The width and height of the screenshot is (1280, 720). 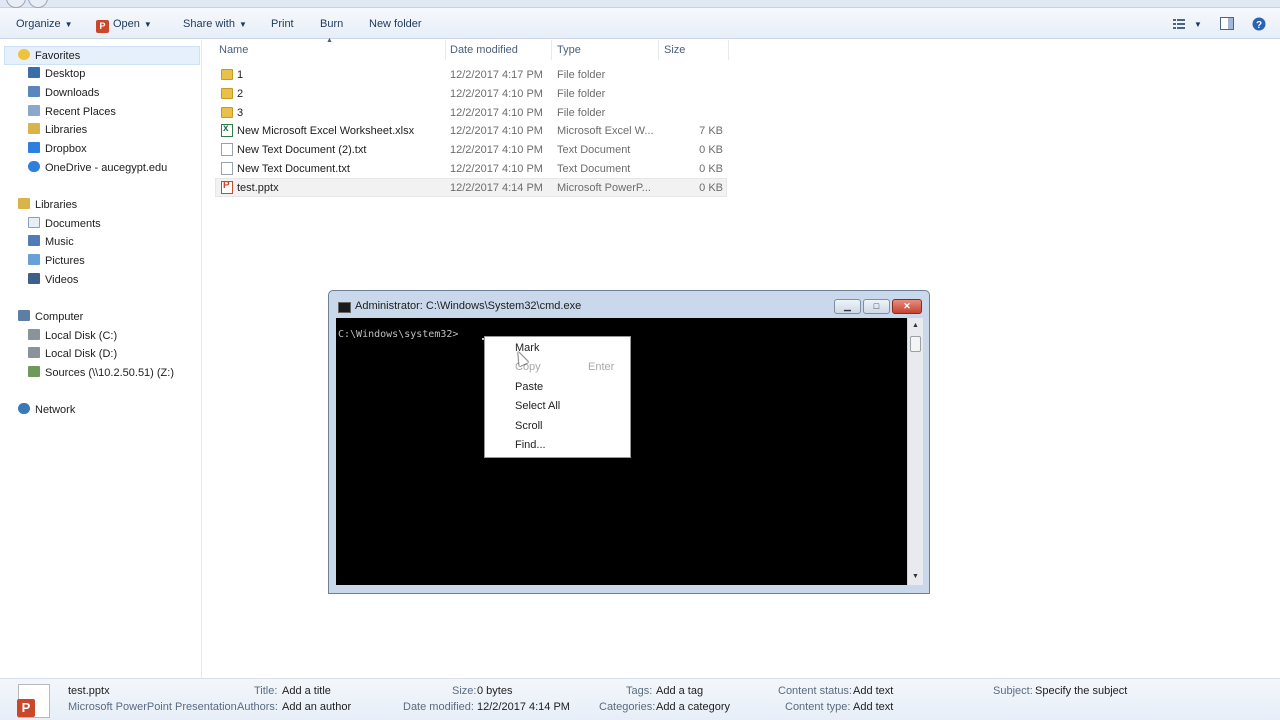 I want to click on subject-field: Specify the subject, so click(x=1081, y=691).